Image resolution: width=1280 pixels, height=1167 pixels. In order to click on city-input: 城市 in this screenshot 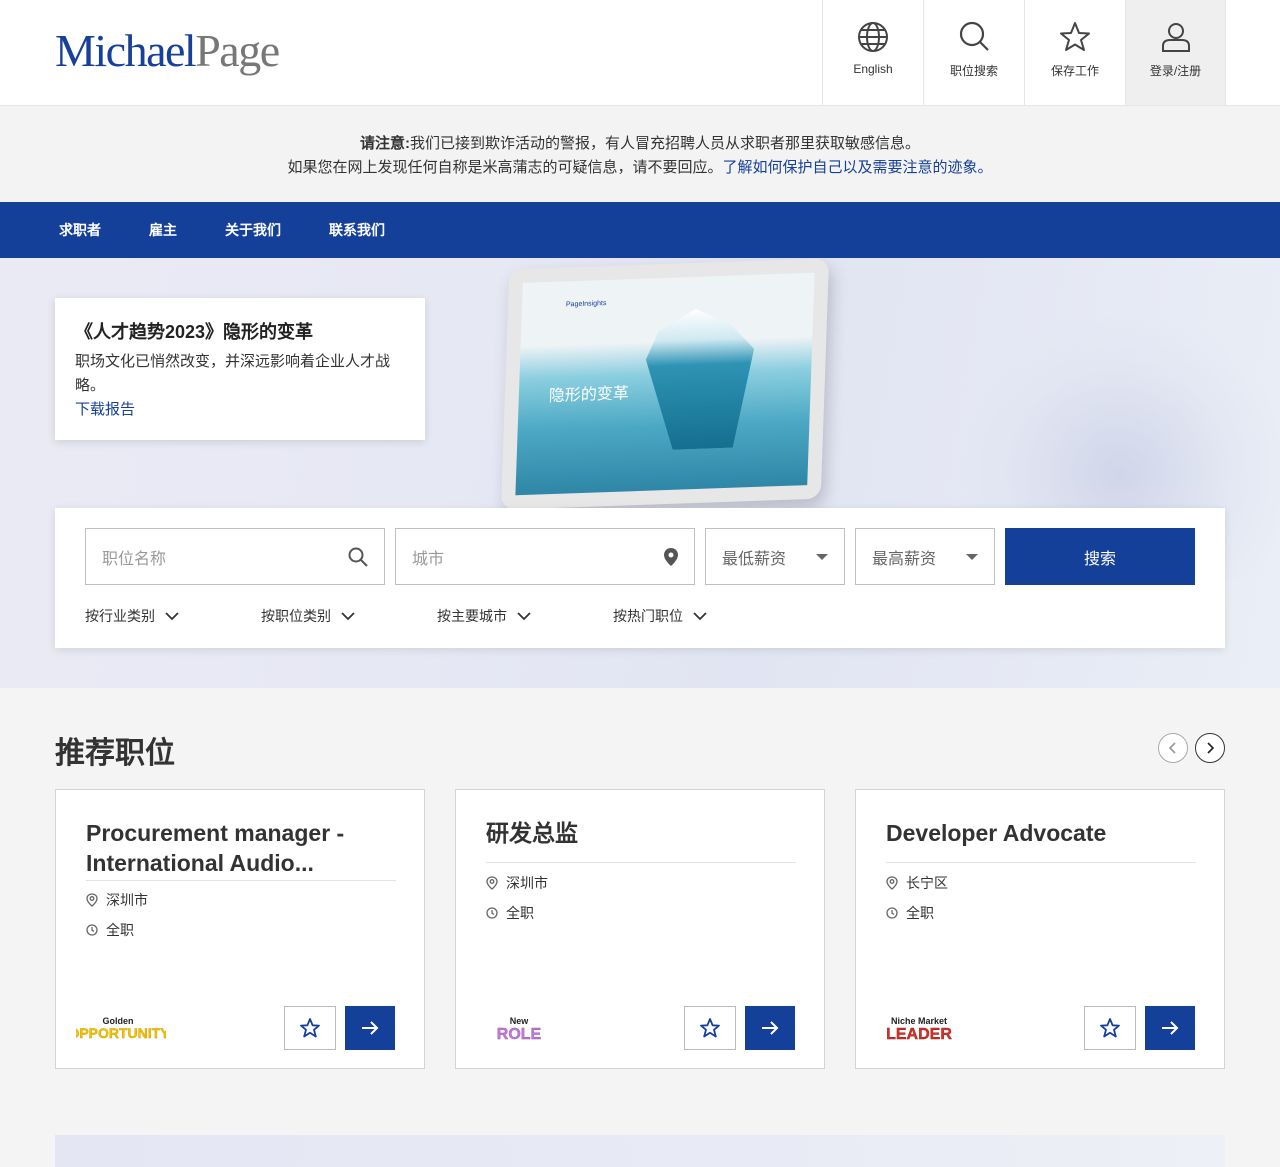, I will do `click(545, 556)`.